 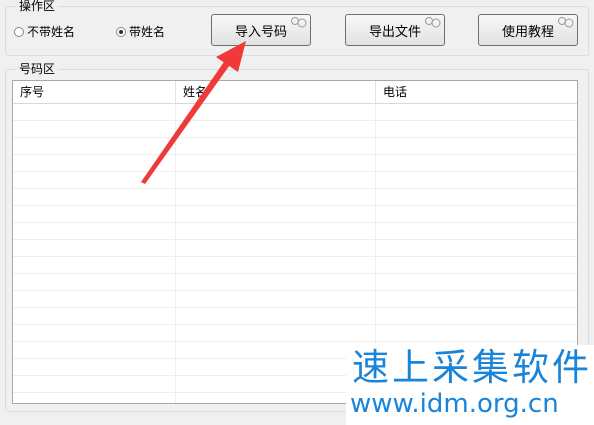 What do you see at coordinates (51, 31) in the screenshot?
I see `radio-no-name-label: 不带姓名` at bounding box center [51, 31].